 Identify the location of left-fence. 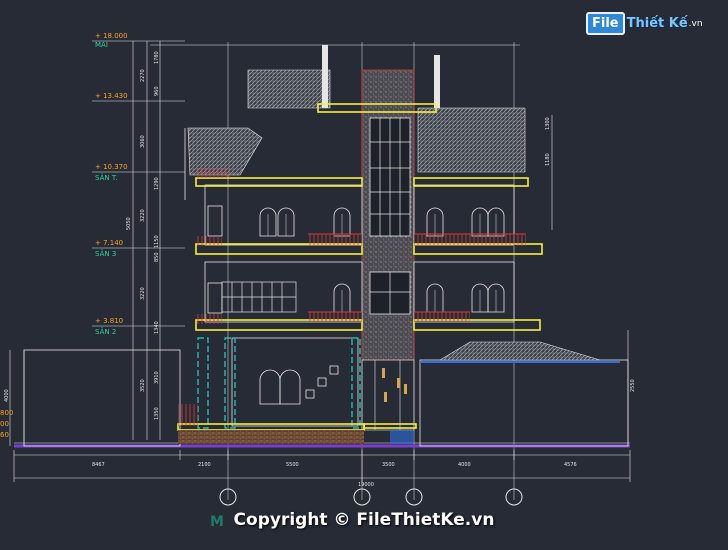
(102, 398).